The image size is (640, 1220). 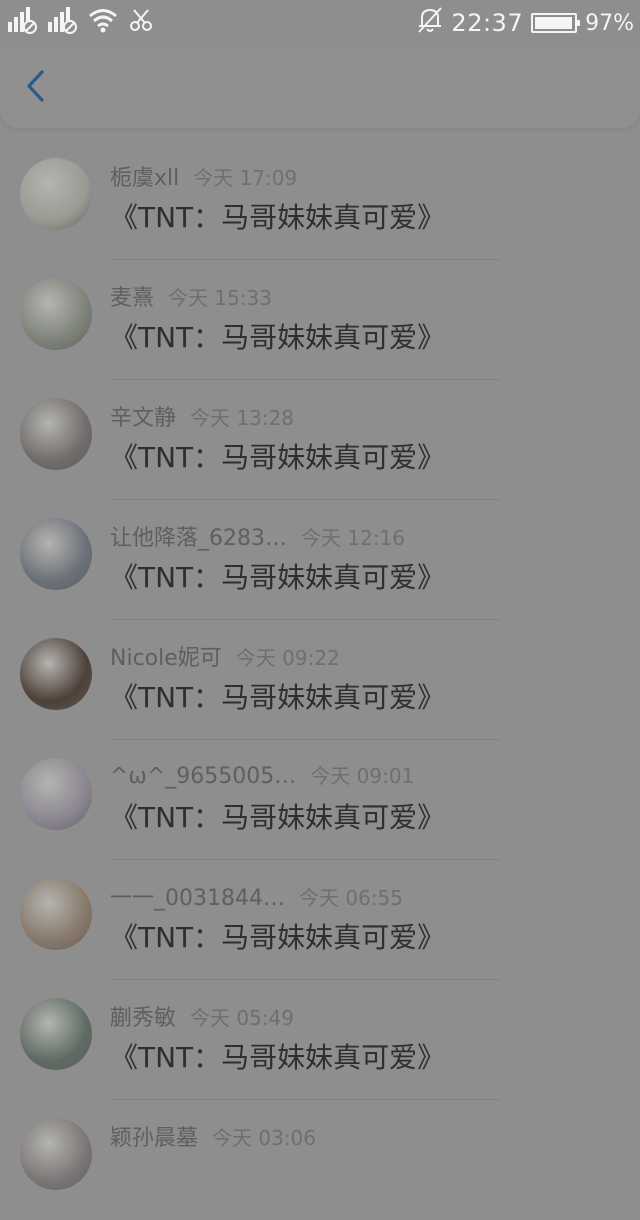 I want to click on item-meta: 让他降落_6283… 今天 12:16, so click(x=257, y=536).